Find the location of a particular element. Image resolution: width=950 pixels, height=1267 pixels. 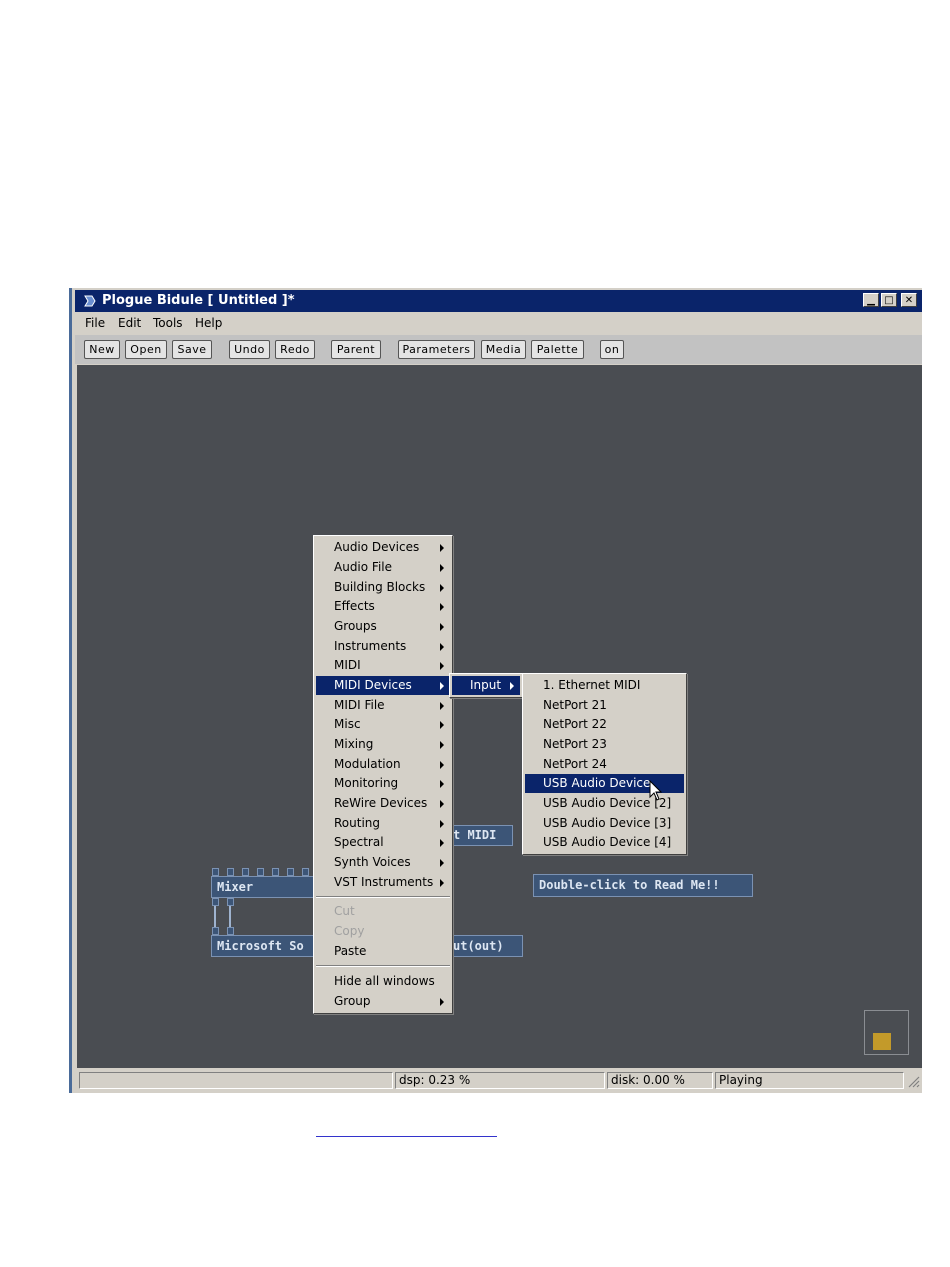

menu-item-audio-file: Audio File is located at coordinates (383, 567).